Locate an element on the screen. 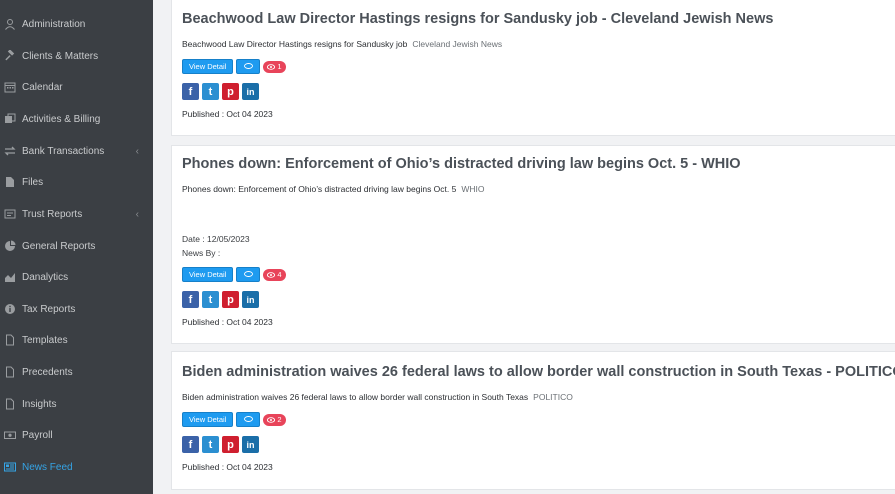 Image resolution: width=895 pixels, height=494 pixels. activities-icon is located at coordinates (10, 119).